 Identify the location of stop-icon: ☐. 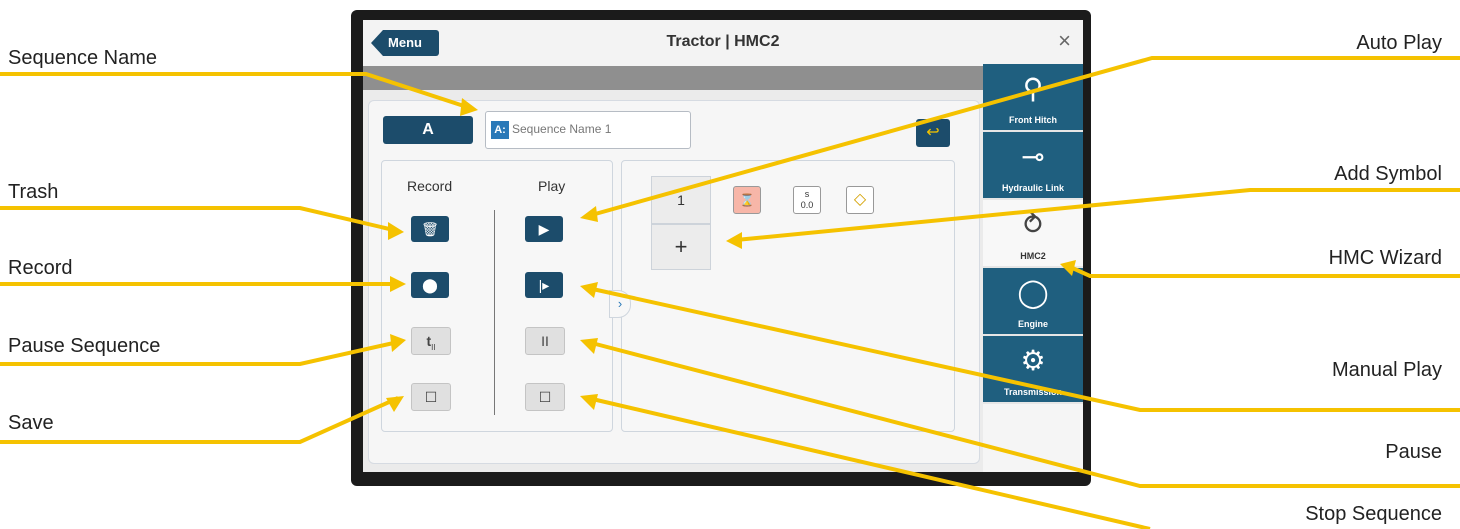
(545, 397).